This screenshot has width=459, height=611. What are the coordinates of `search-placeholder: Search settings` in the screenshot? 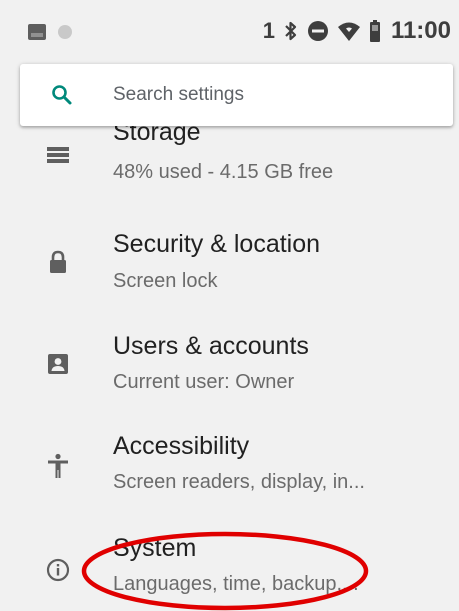 It's located at (178, 95).